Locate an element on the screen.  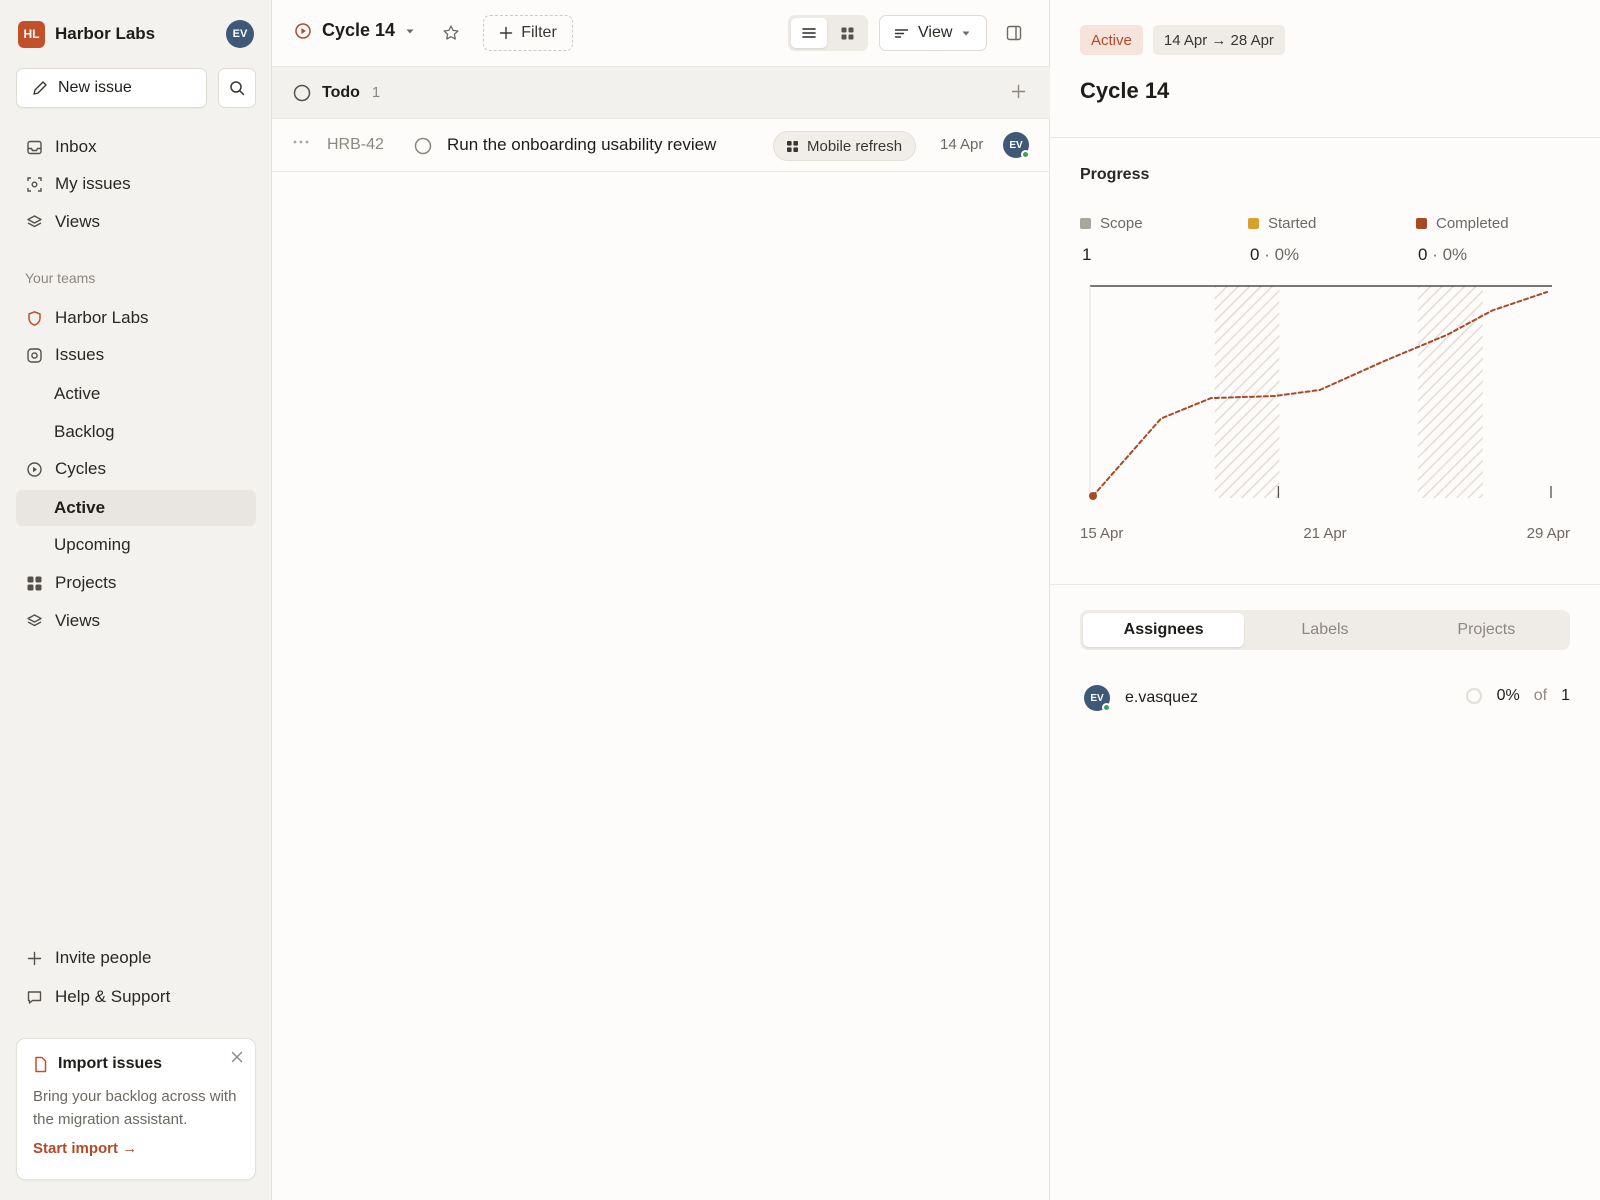
group-header-todo: Todo 1 is located at coordinates (661, 92).